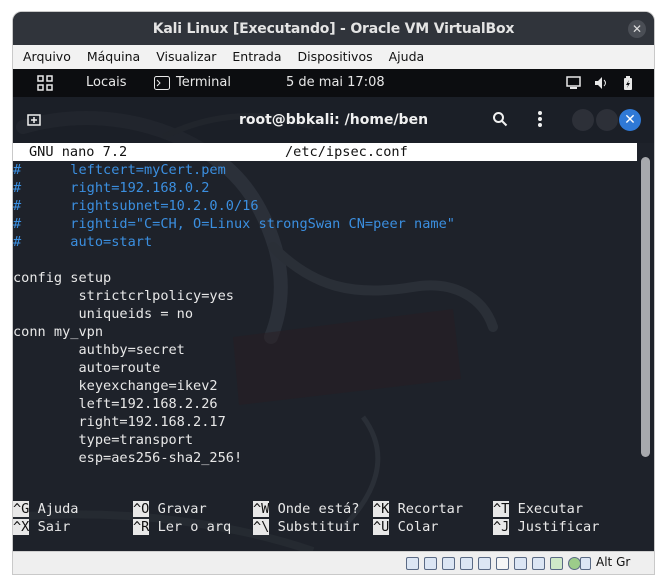  I want to click on shortcut-label: Onde está?, so click(318, 509).